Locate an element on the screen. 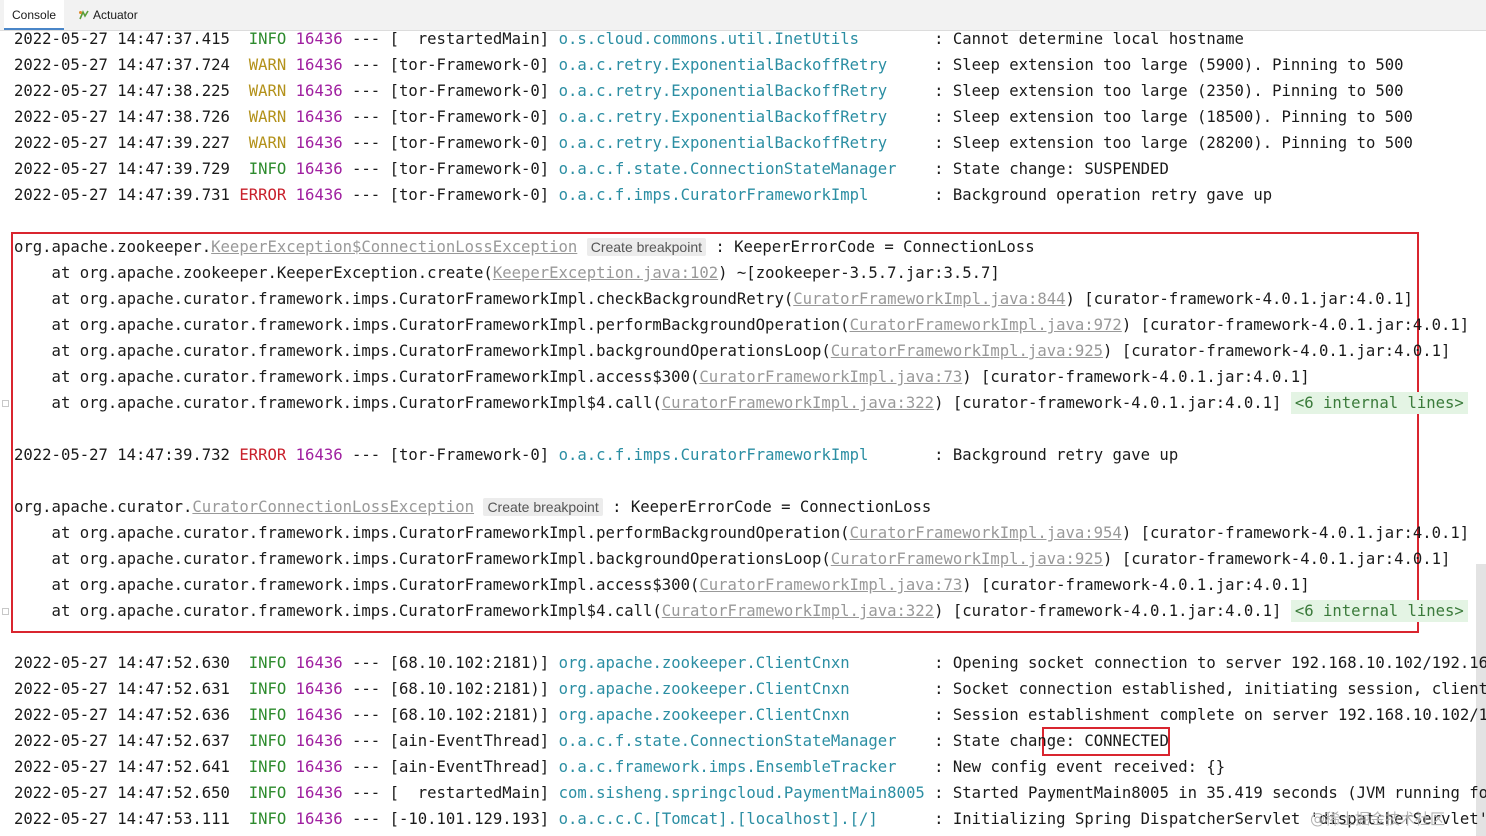  stack-frame-source-link: CuratorFrameworkImpl.java:972 is located at coordinates (986, 325).